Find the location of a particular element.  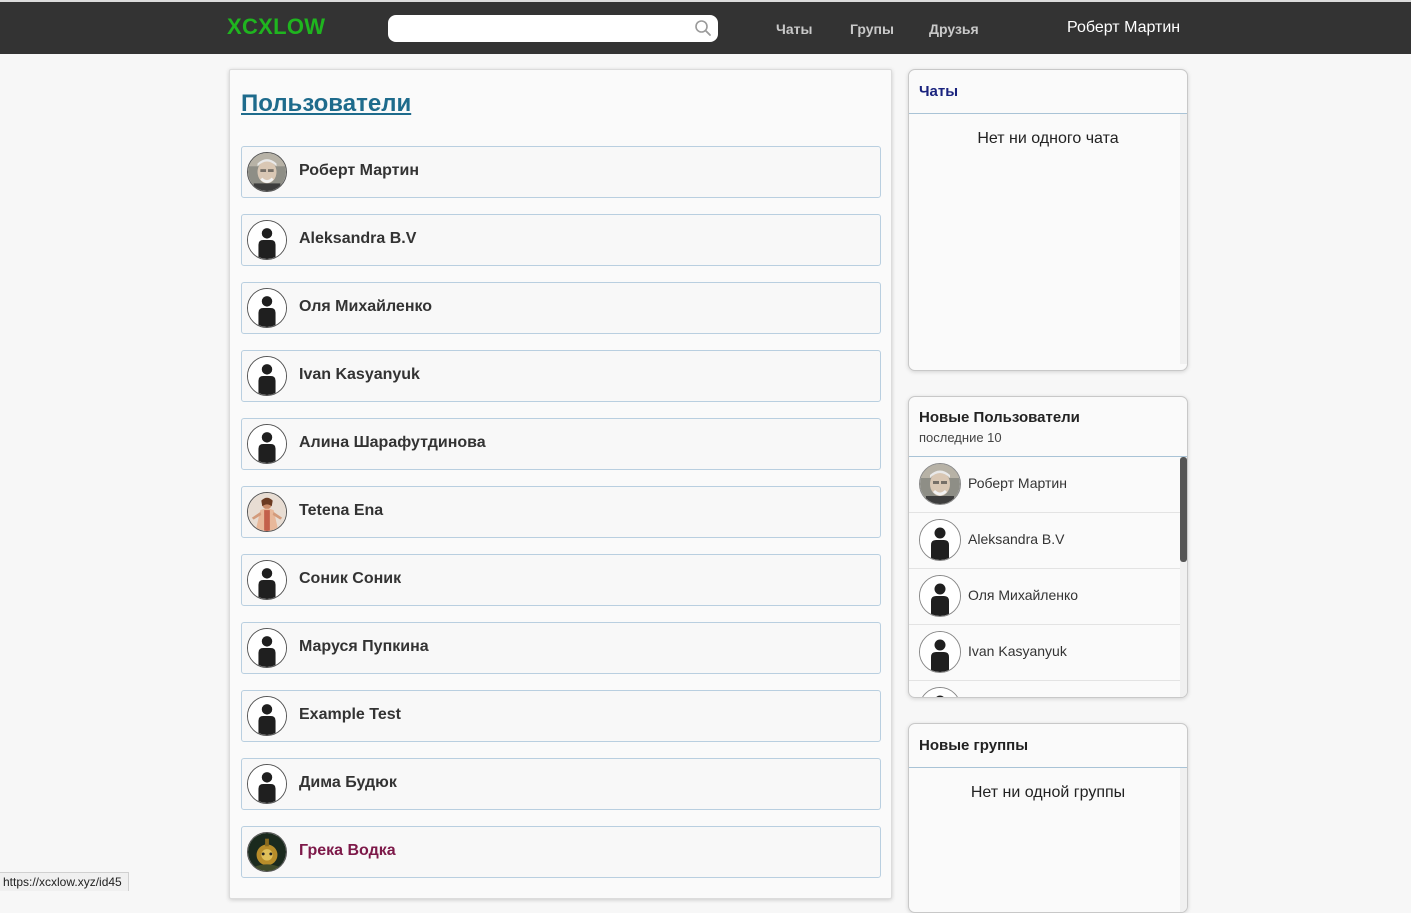

user-card: Грека Водка is located at coordinates (561, 852).